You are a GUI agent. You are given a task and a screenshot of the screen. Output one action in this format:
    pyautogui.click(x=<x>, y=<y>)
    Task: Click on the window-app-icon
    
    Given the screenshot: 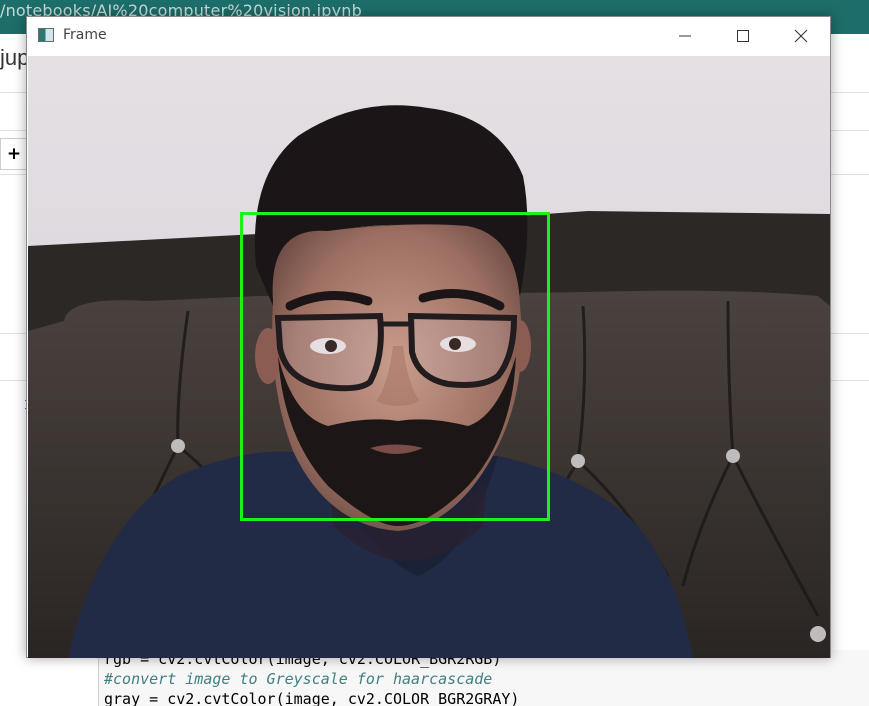 What is the action you would take?
    pyautogui.click(x=46, y=35)
    